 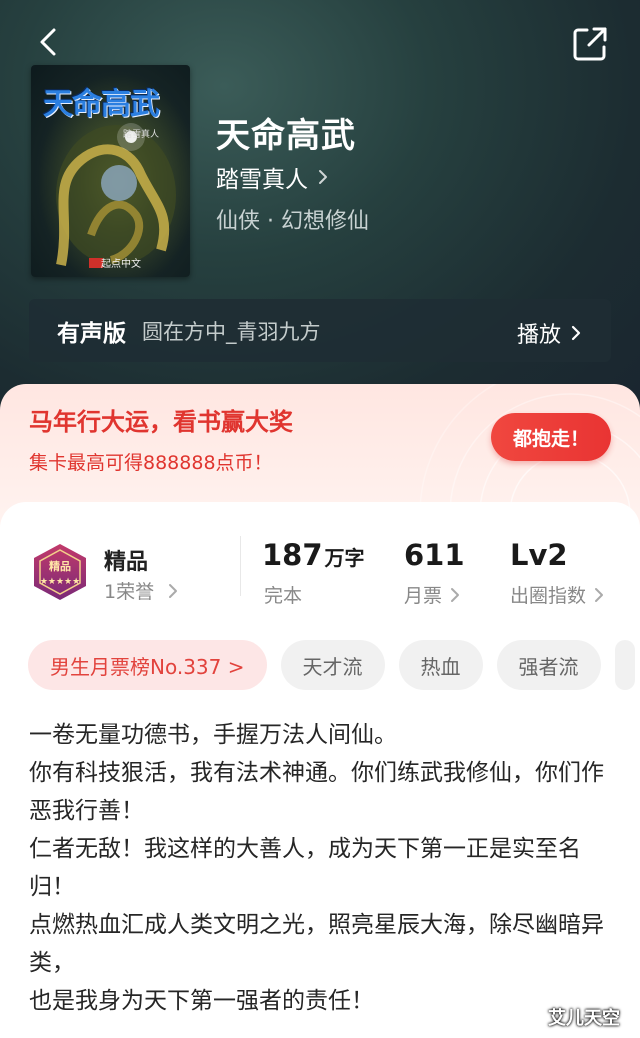 I want to click on word-count: 187 万字, so click(x=313, y=555).